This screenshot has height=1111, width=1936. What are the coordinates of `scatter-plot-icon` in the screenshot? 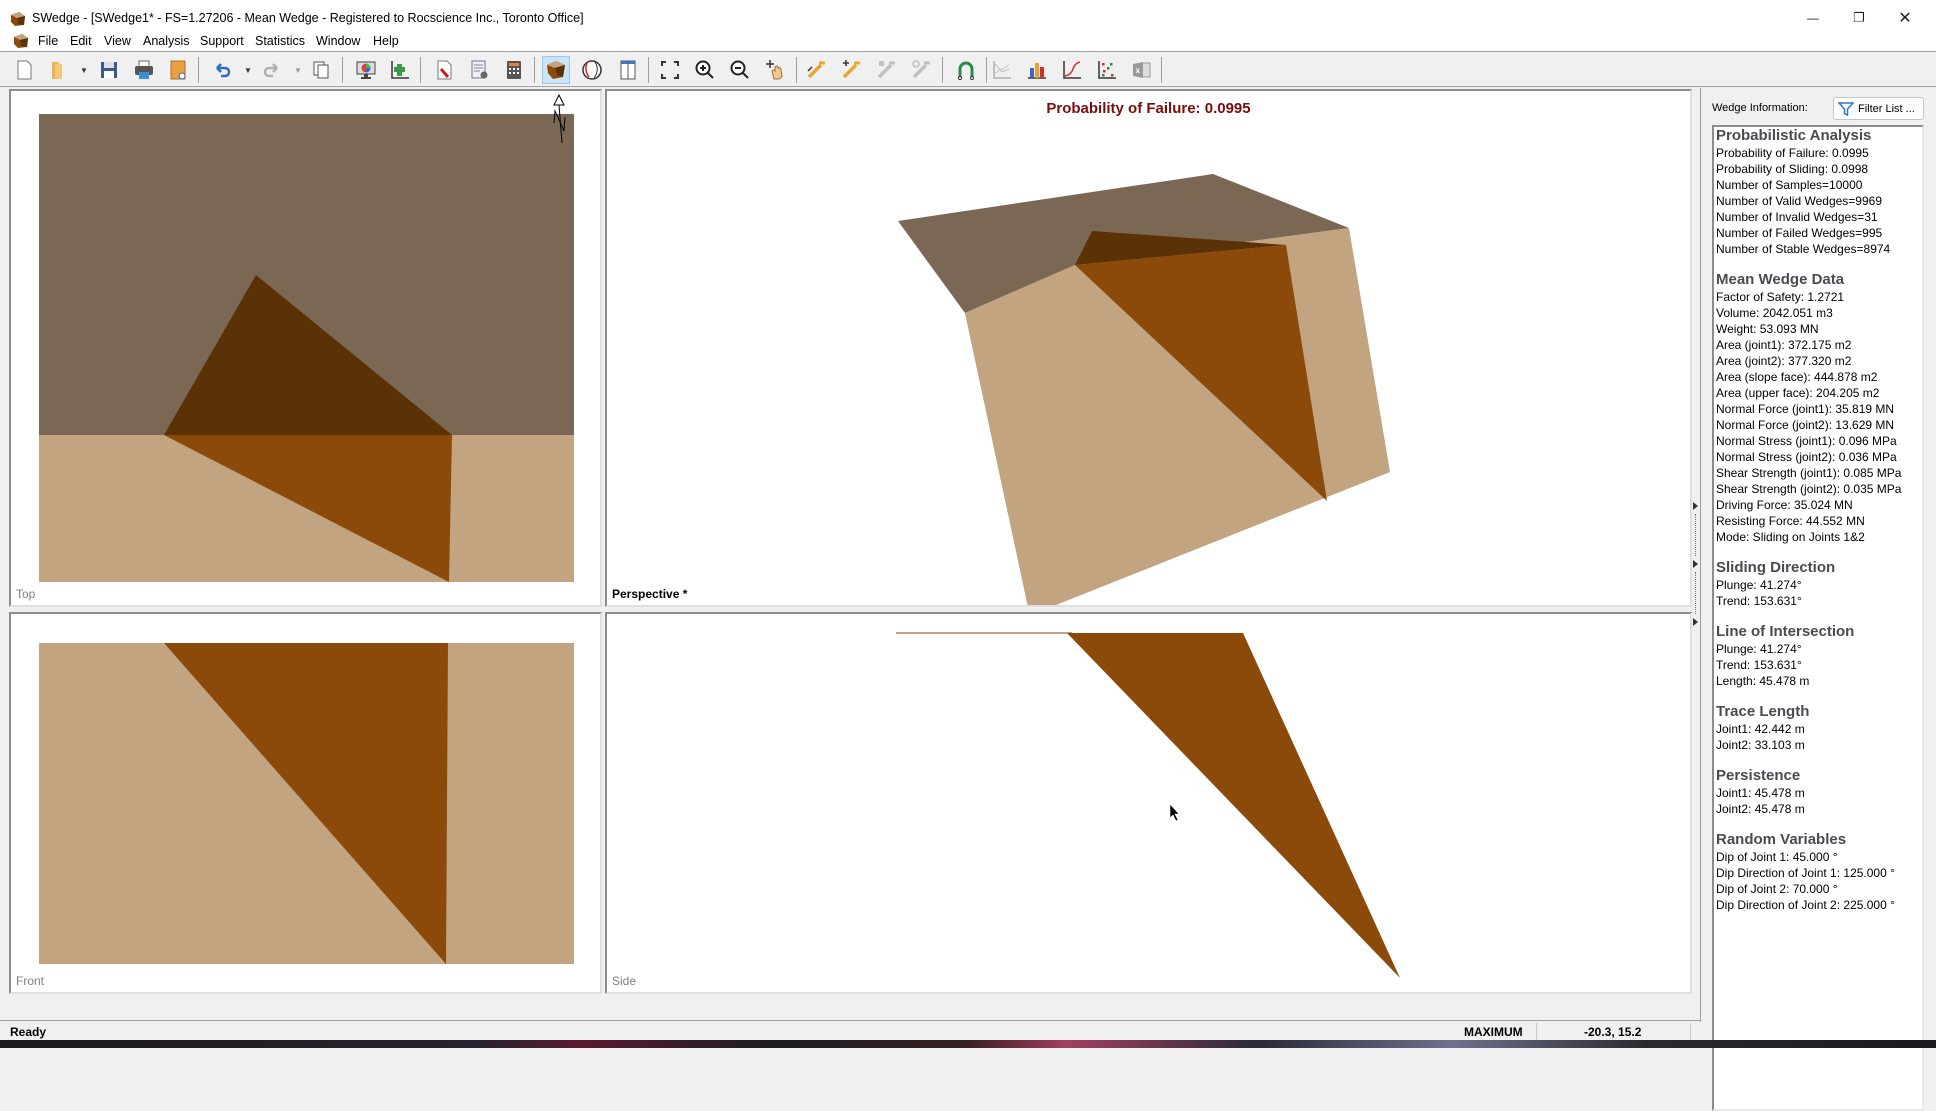 It's located at (1107, 70).